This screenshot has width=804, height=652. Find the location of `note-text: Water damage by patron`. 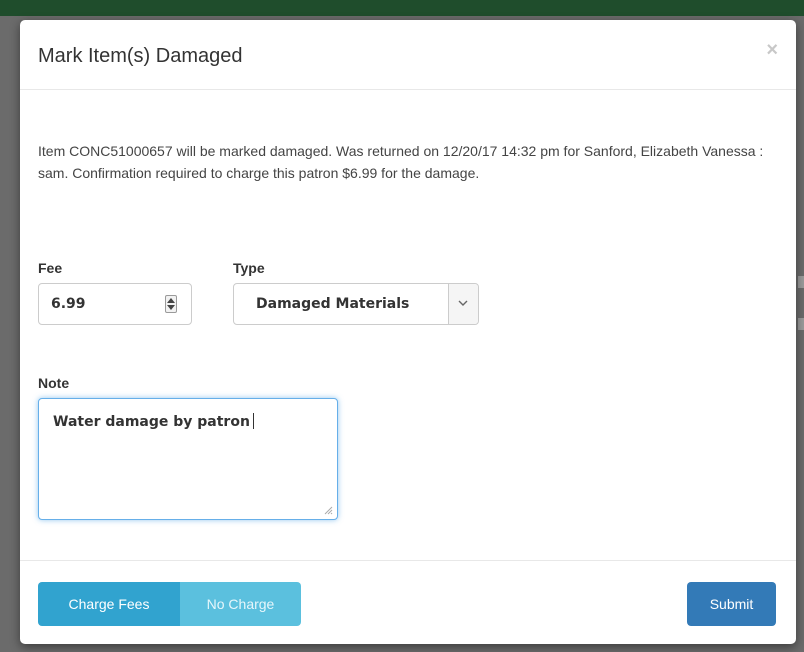

note-text: Water damage by patron is located at coordinates (153, 421).